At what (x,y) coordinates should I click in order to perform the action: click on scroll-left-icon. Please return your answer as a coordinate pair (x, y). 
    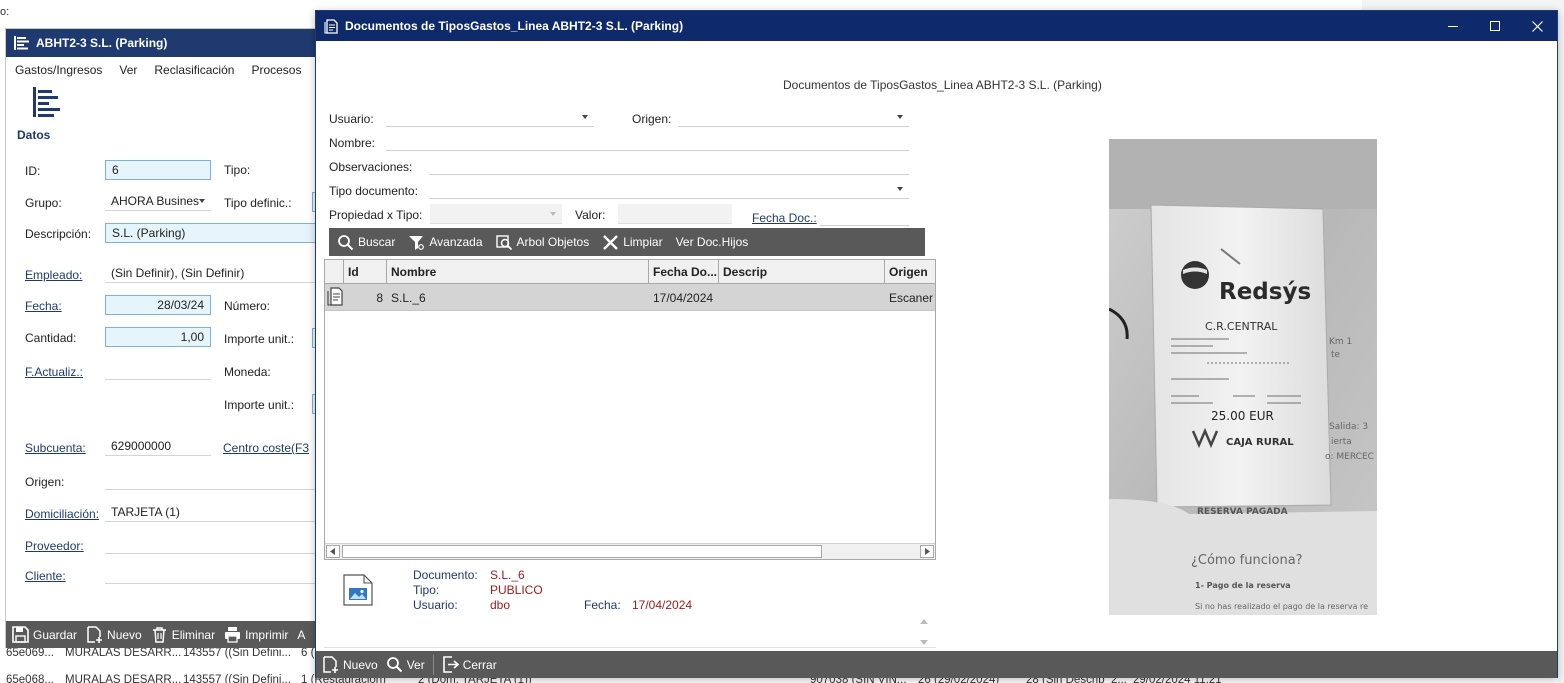
    Looking at the image, I should click on (333, 551).